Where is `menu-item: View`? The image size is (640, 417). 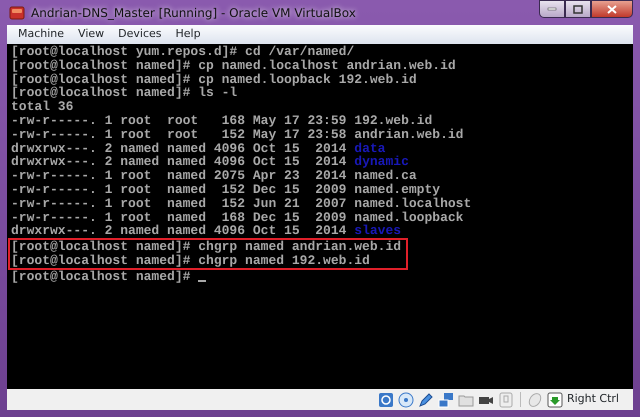 menu-item: View is located at coordinates (91, 34).